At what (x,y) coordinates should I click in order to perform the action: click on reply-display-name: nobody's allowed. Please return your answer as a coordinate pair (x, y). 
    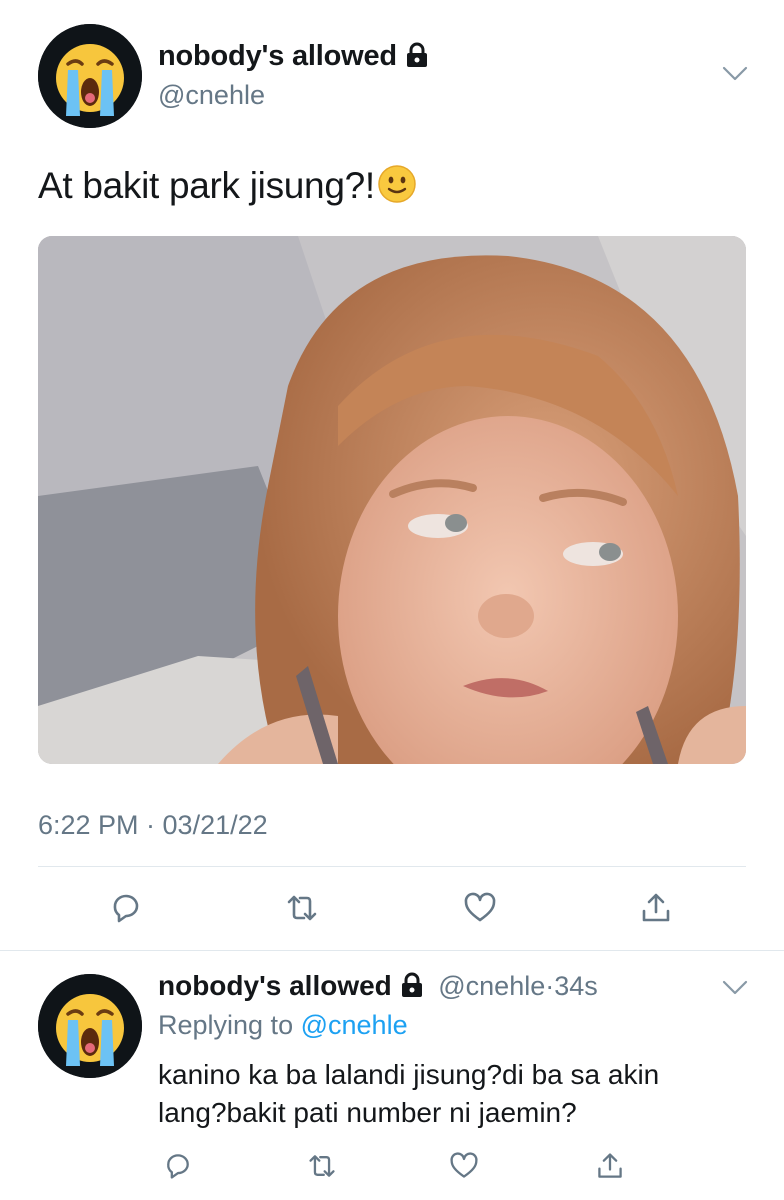
    Looking at the image, I should click on (275, 985).